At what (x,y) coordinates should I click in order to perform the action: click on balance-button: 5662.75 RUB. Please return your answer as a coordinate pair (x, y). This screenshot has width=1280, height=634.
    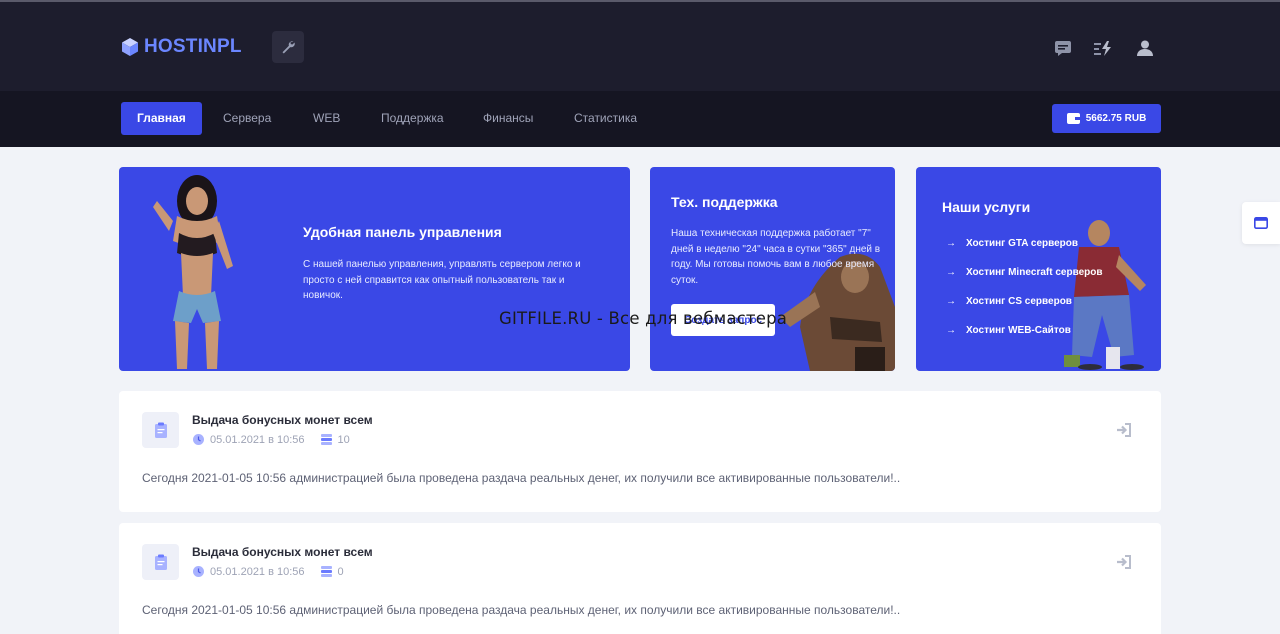
    Looking at the image, I should click on (1106, 118).